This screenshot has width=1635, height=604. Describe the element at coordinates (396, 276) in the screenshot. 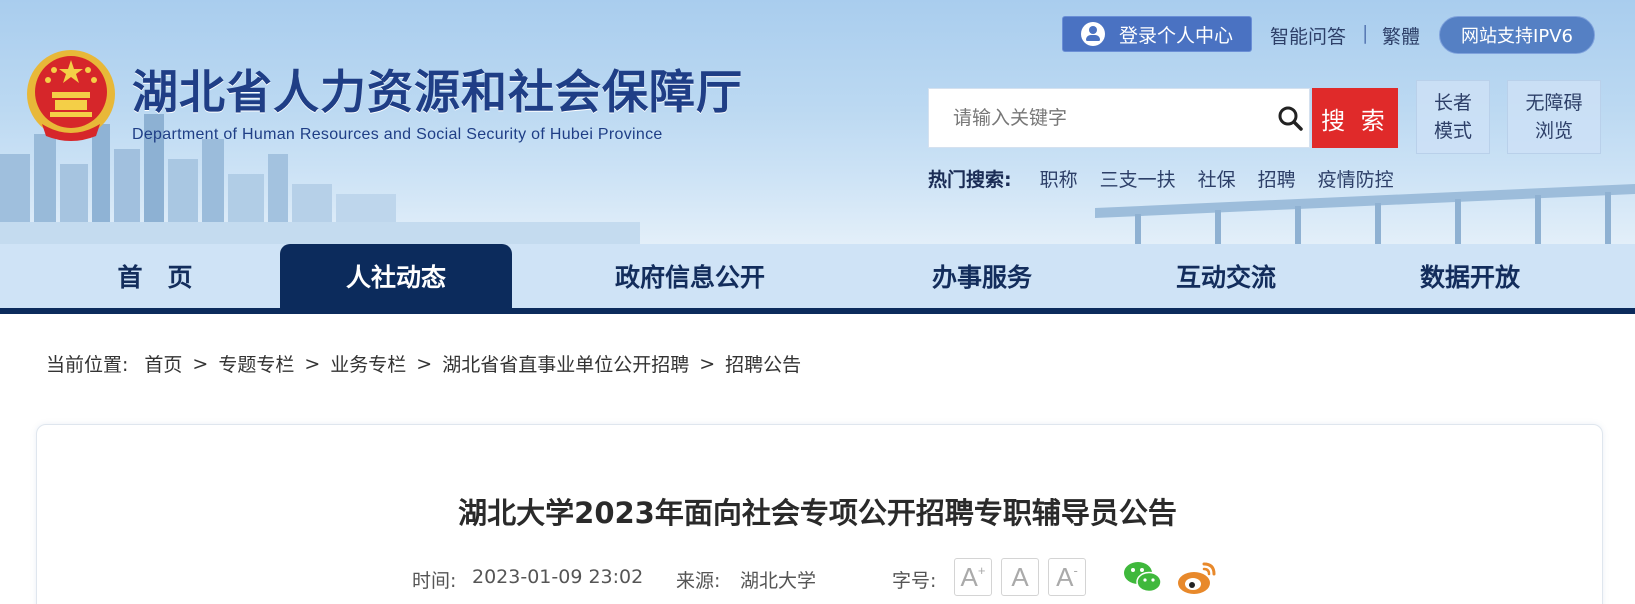

I see `nav-hr-news: 人社动态` at that location.